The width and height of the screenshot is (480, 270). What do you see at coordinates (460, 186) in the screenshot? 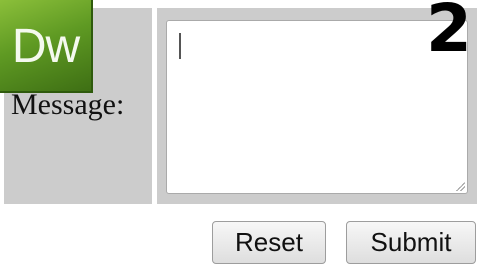
I see `resize-grip-icon` at bounding box center [460, 186].